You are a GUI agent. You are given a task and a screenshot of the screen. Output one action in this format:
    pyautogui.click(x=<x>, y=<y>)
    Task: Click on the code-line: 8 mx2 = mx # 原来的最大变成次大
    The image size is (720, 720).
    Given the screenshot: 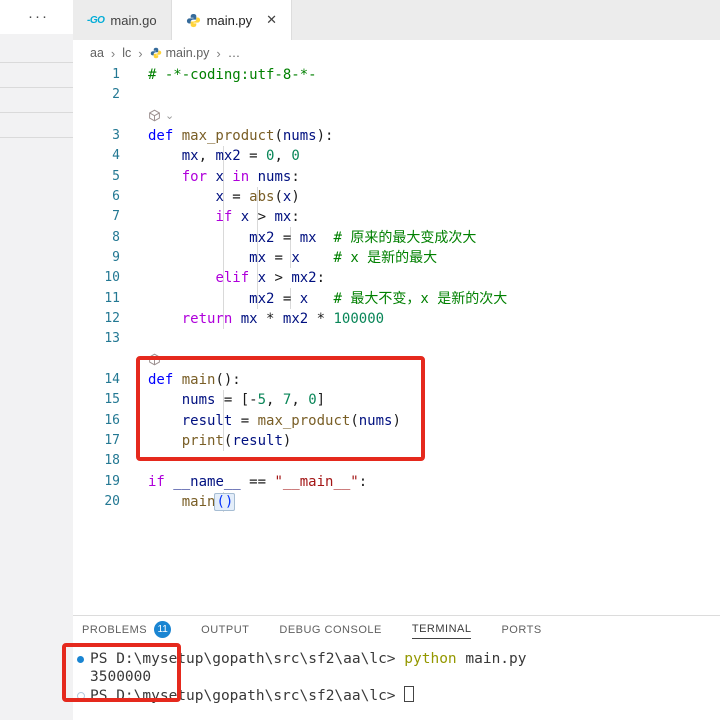 What is the action you would take?
    pyautogui.click(x=396, y=238)
    